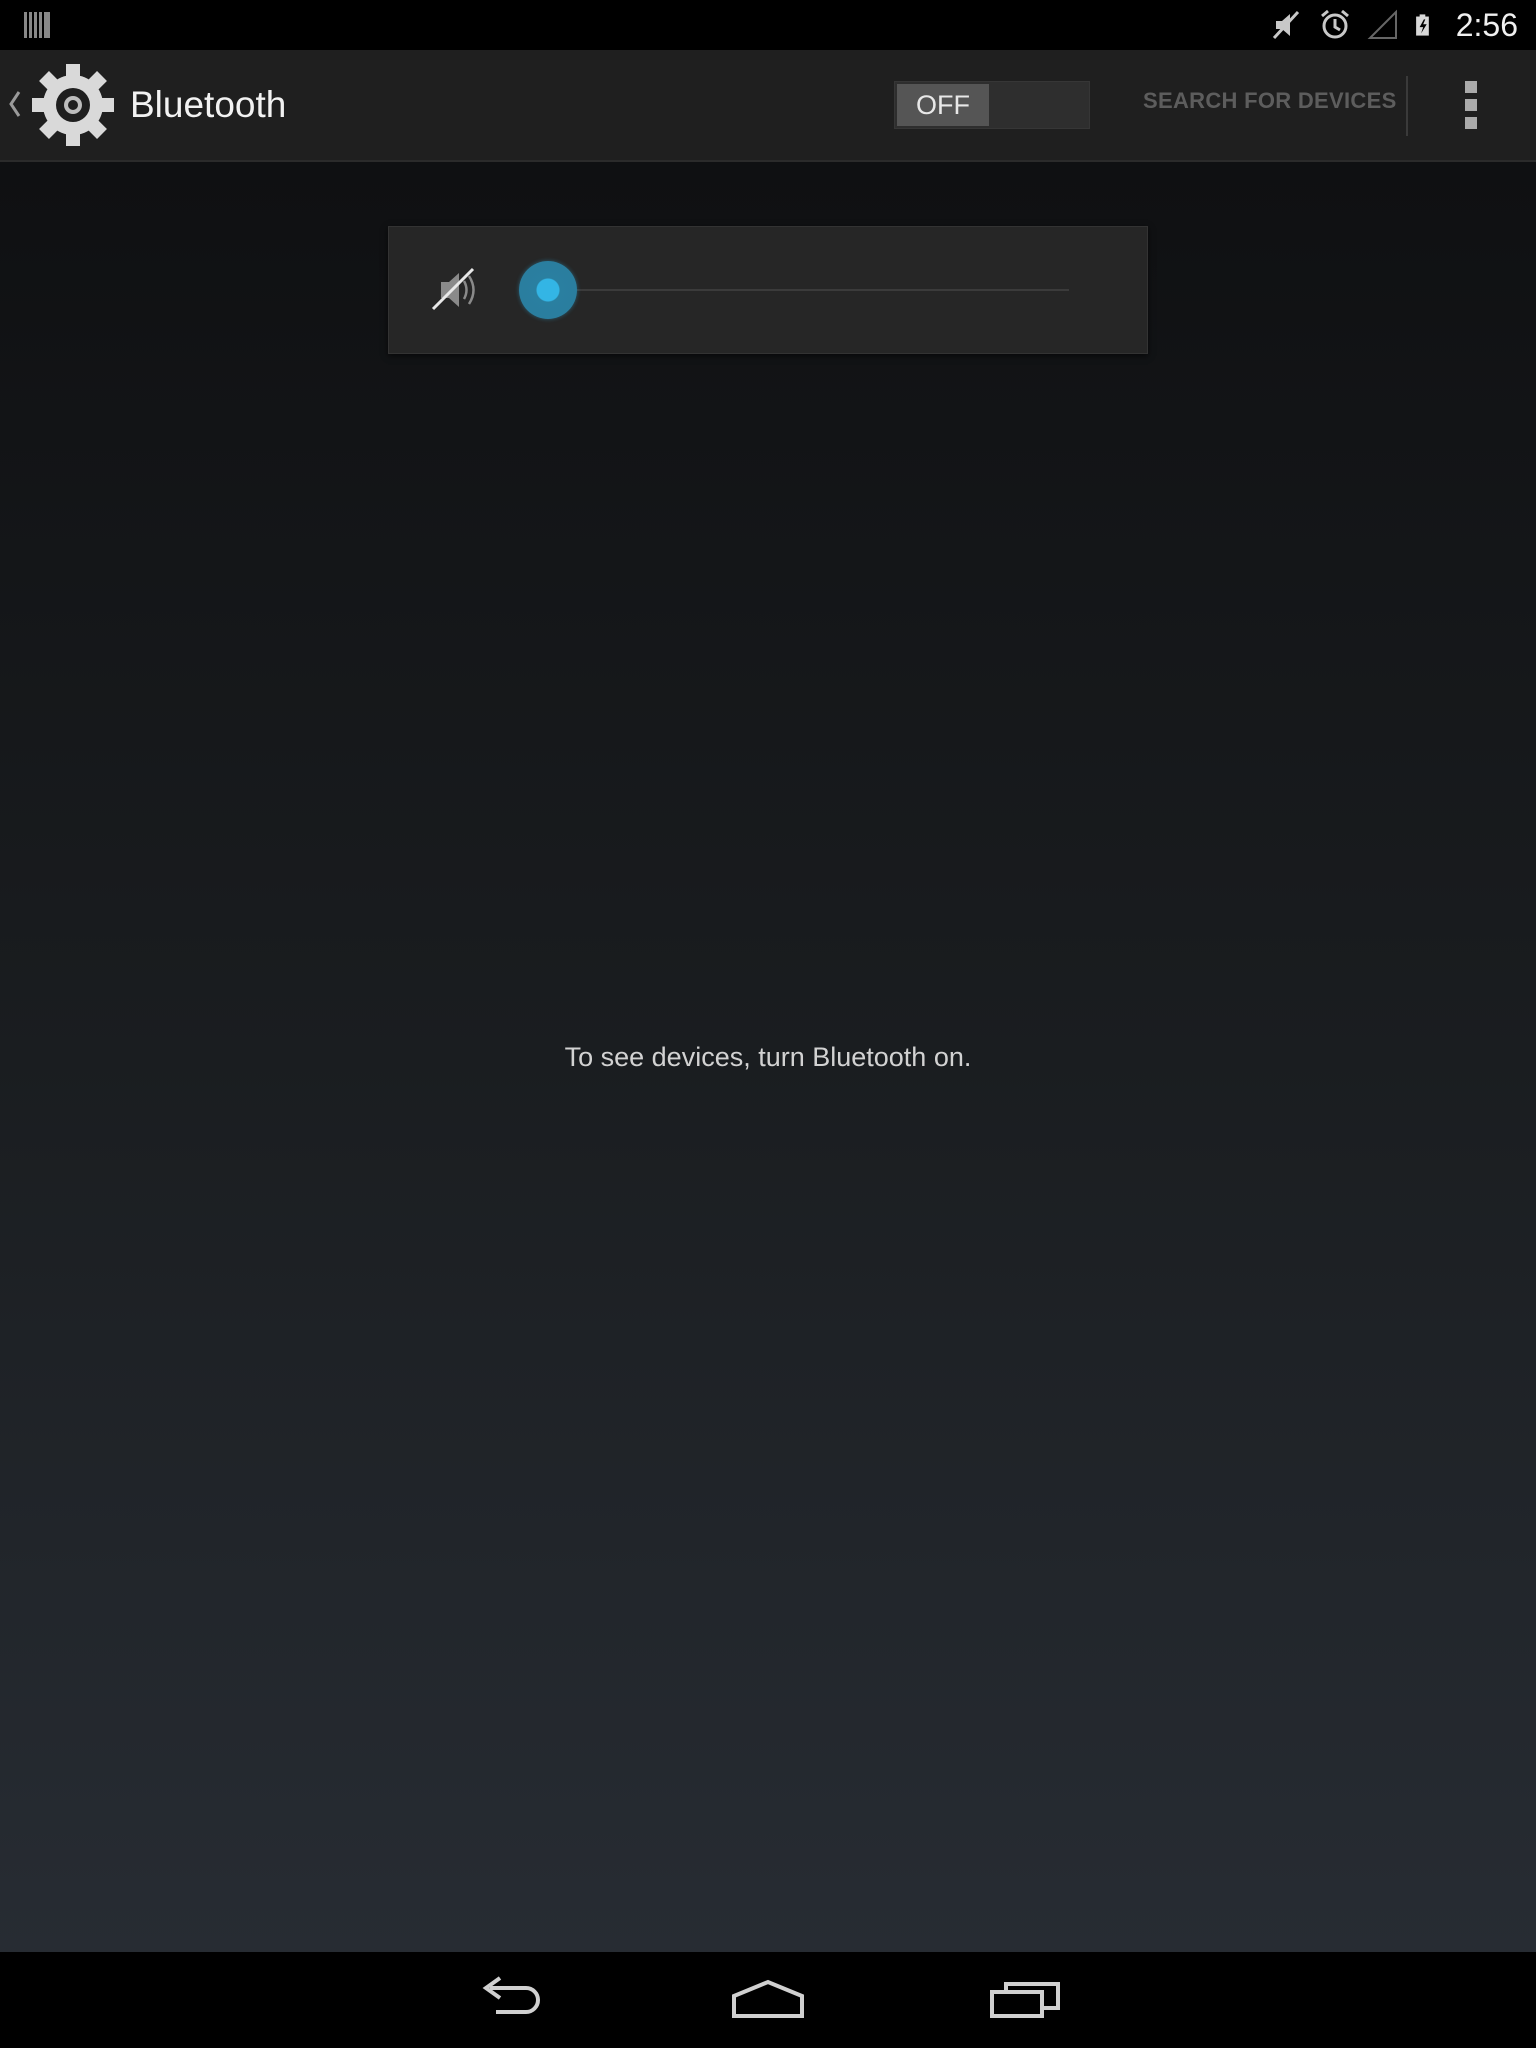 This screenshot has width=1536, height=2048. Describe the element at coordinates (1471, 106) in the screenshot. I see `overflow-menu-icon` at that location.